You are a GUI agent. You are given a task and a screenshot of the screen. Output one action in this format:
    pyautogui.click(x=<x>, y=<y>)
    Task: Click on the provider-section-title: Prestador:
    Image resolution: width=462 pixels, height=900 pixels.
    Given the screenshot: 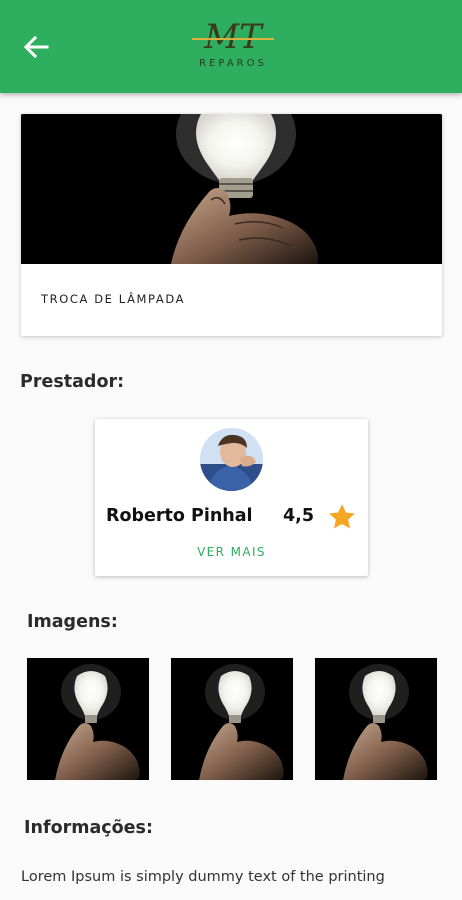 What is the action you would take?
    pyautogui.click(x=72, y=382)
    